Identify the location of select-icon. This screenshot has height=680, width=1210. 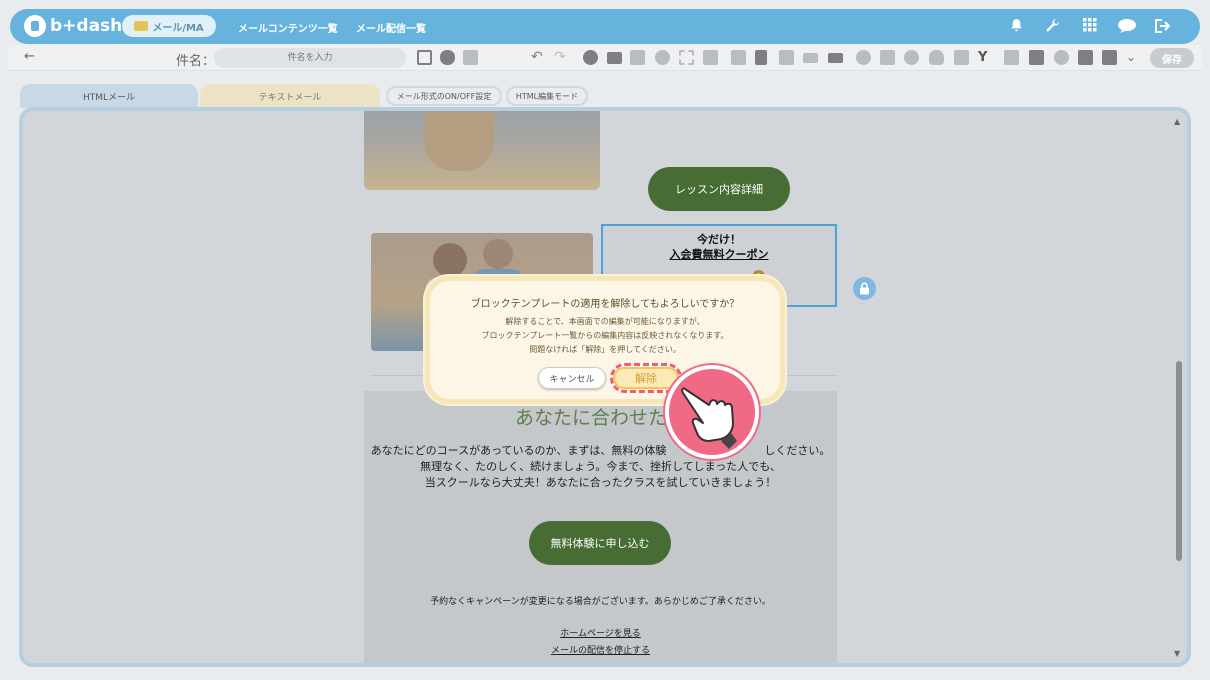
(686, 57).